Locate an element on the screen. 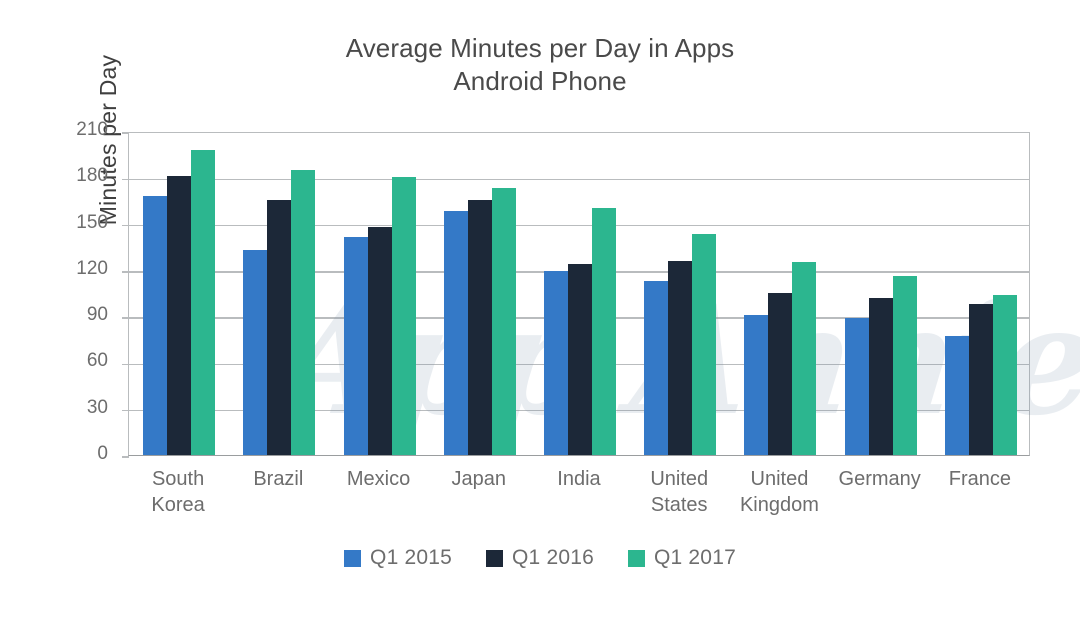  y-axis-tick-label: 60 is located at coordinates (97, 361).